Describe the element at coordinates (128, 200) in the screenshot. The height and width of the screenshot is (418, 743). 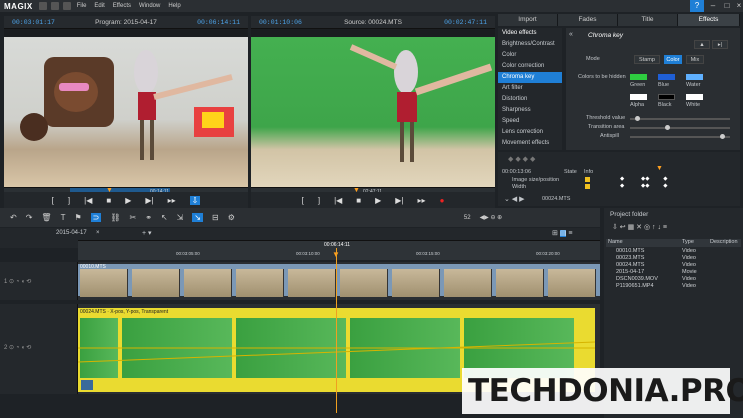
I see `play-icon: ▶` at that location.